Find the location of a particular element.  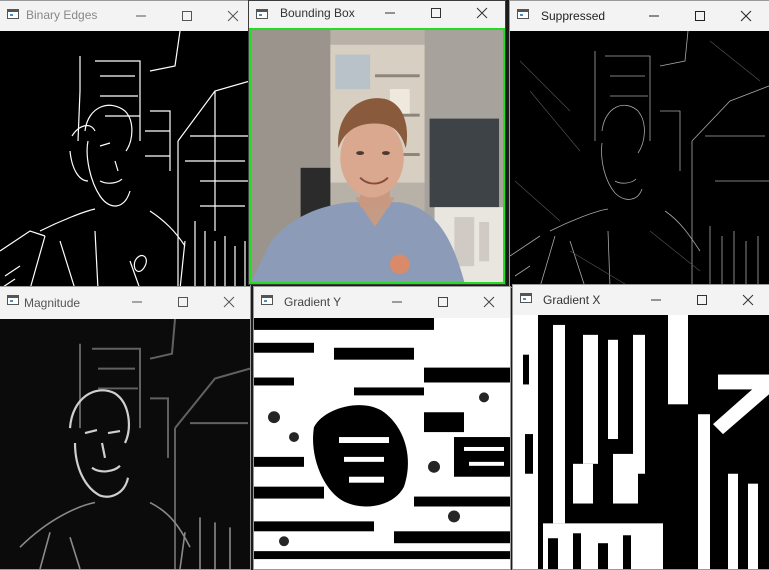

titlebar: Gradient X is located at coordinates (641, 300).